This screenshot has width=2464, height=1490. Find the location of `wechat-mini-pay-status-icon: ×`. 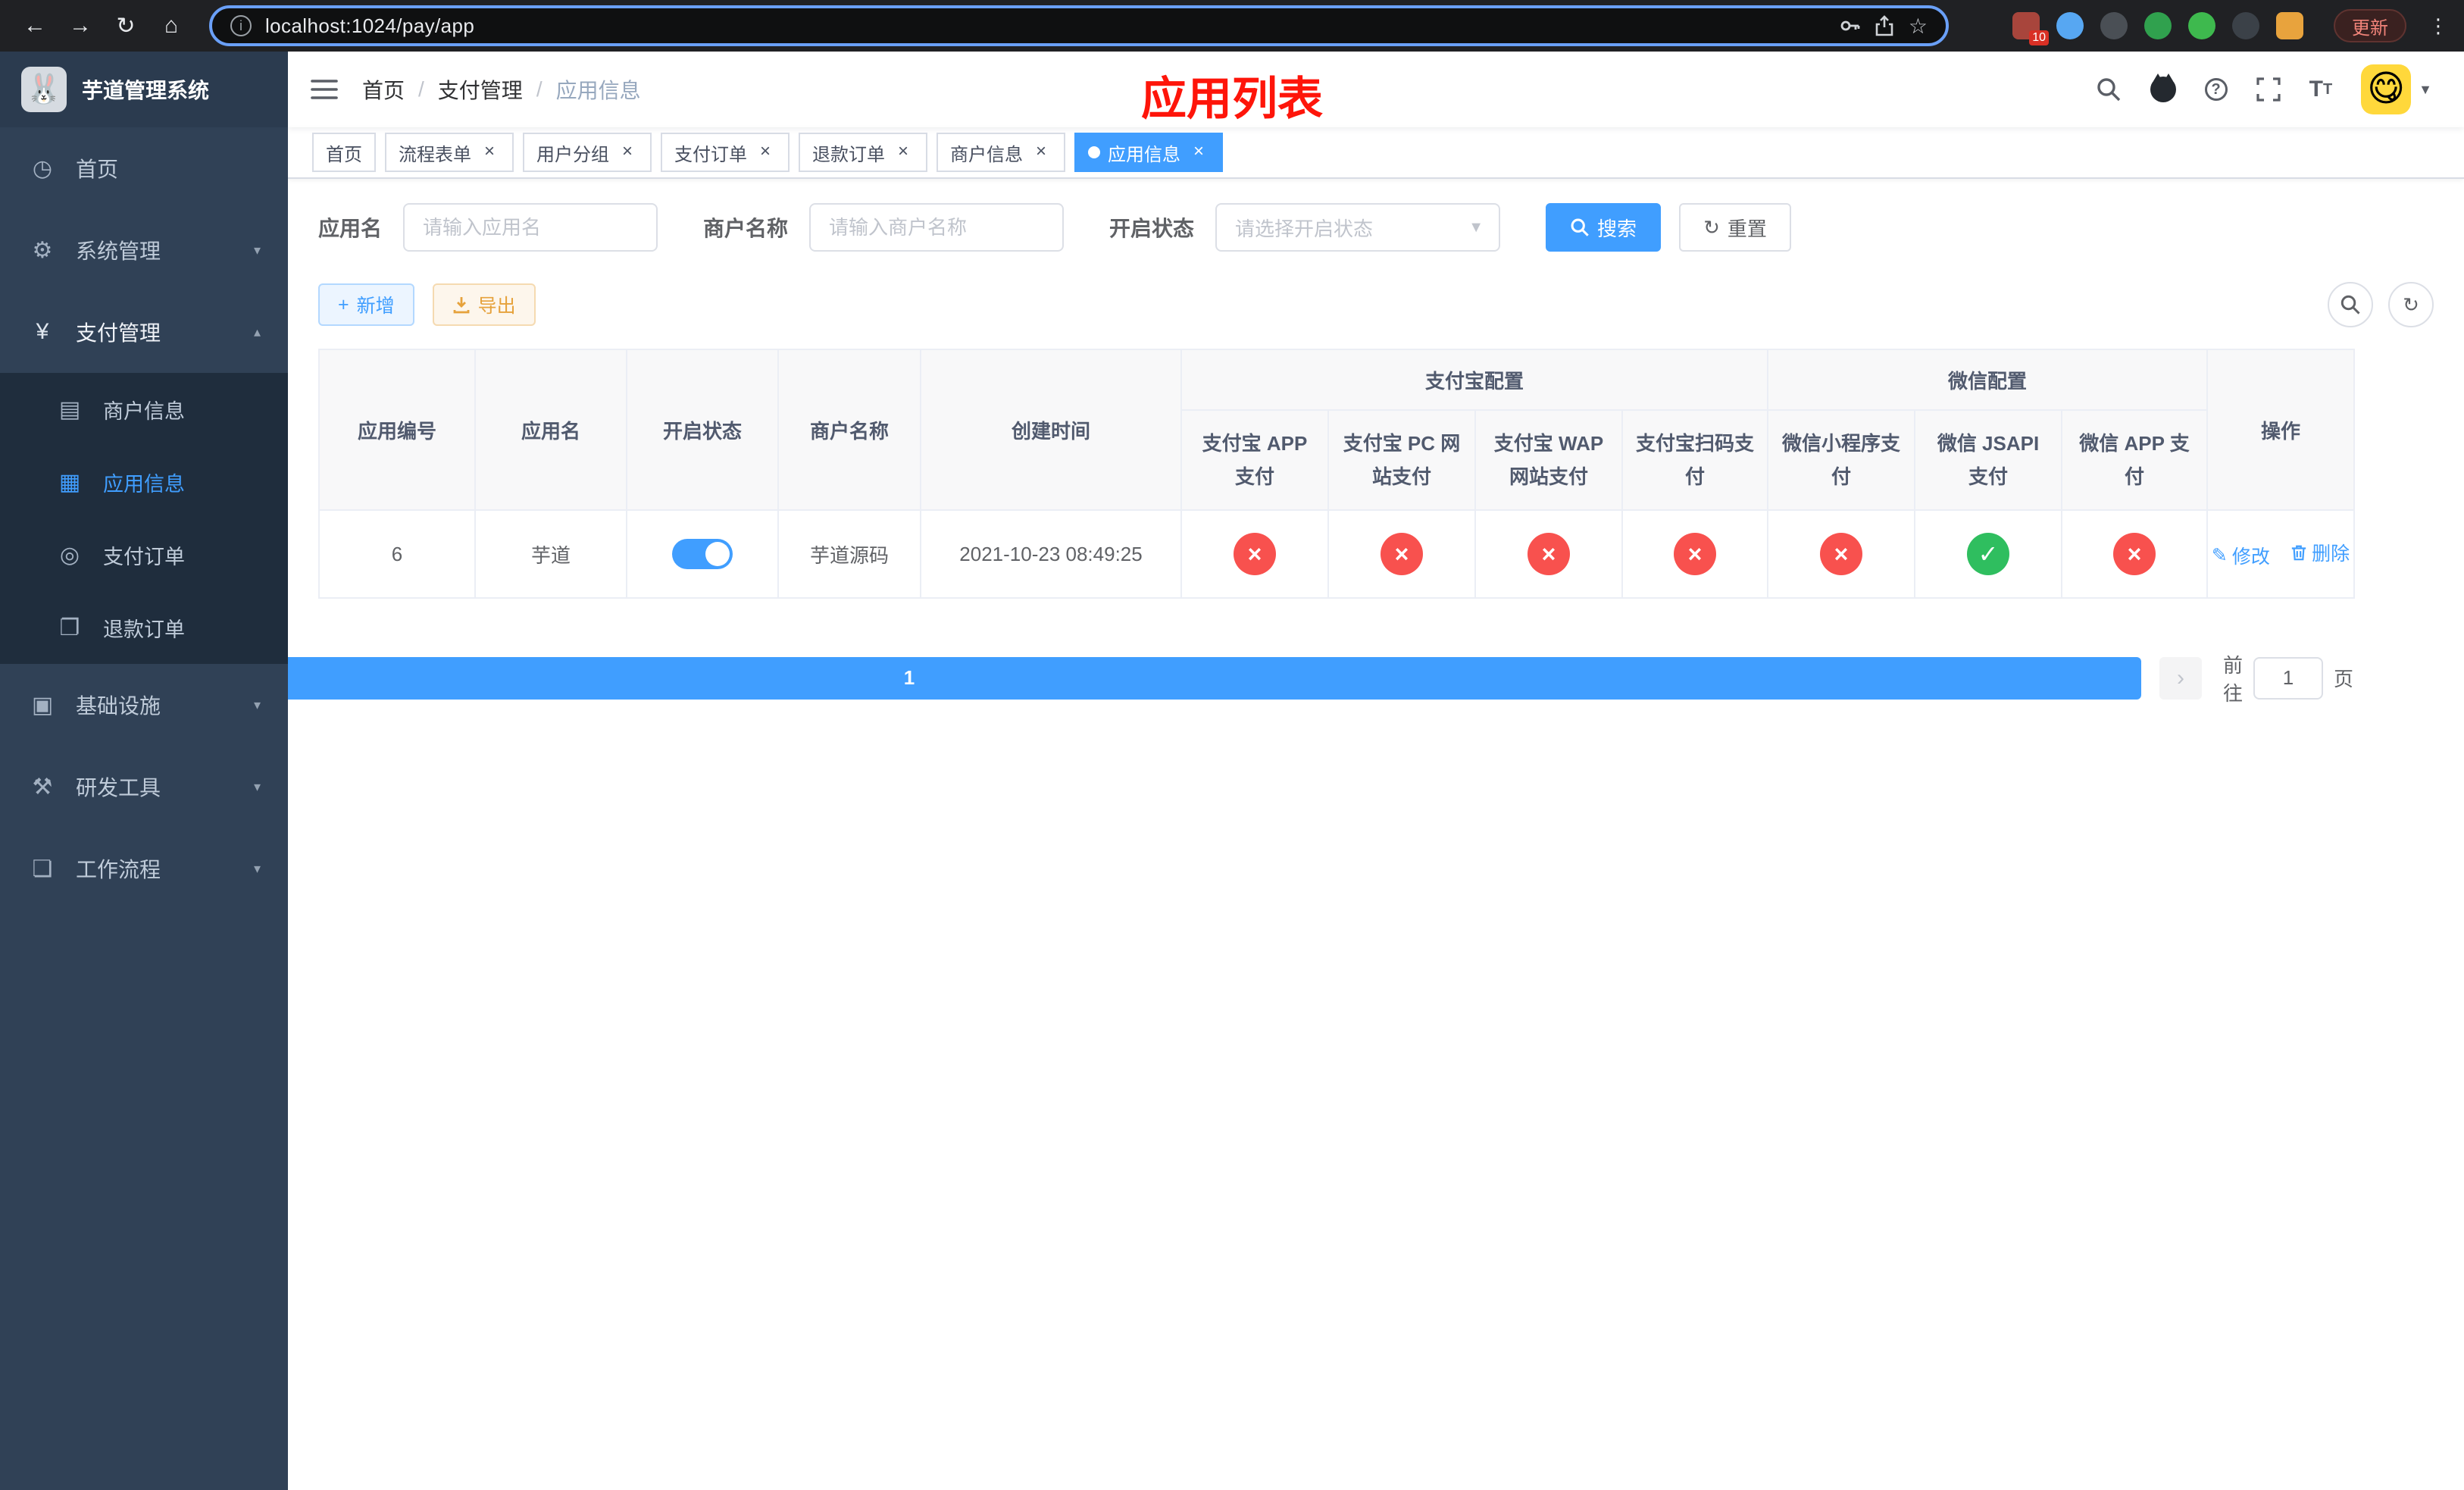

wechat-mini-pay-status-icon: × is located at coordinates (1841, 554).